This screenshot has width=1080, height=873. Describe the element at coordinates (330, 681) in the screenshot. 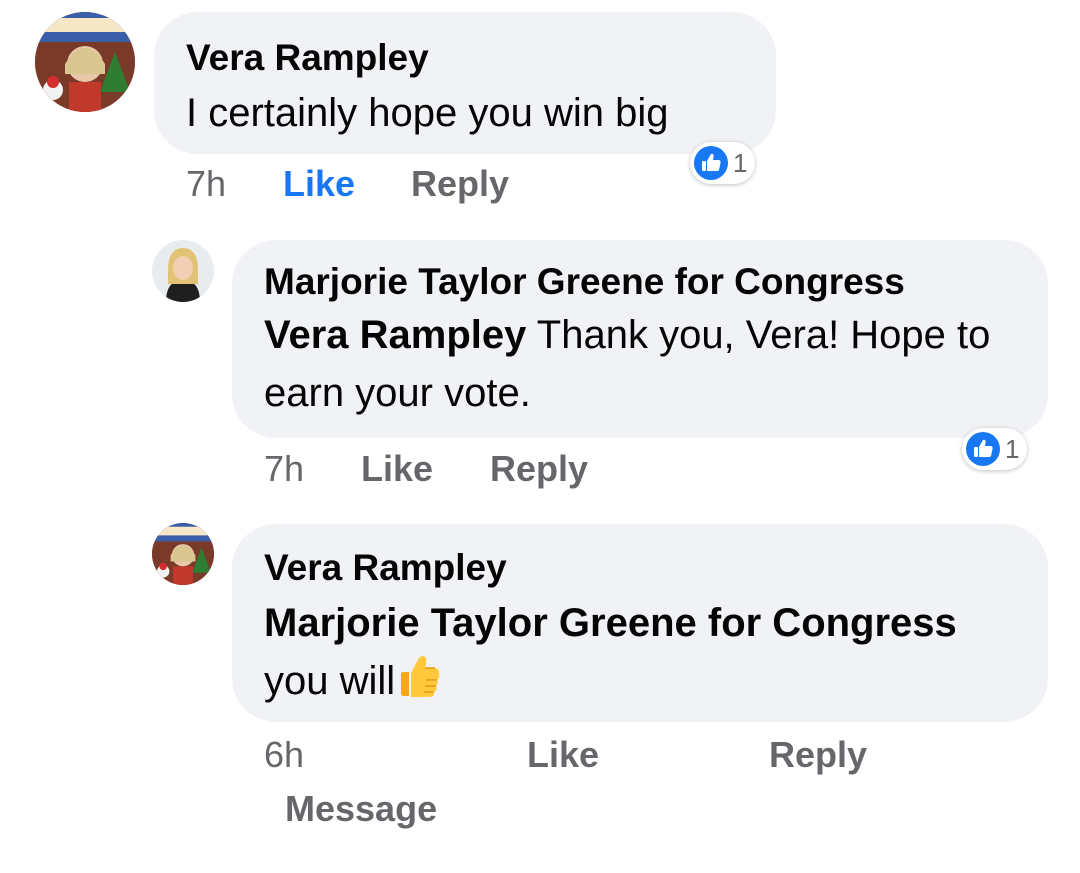

I see `comment-text-body: you will` at that location.